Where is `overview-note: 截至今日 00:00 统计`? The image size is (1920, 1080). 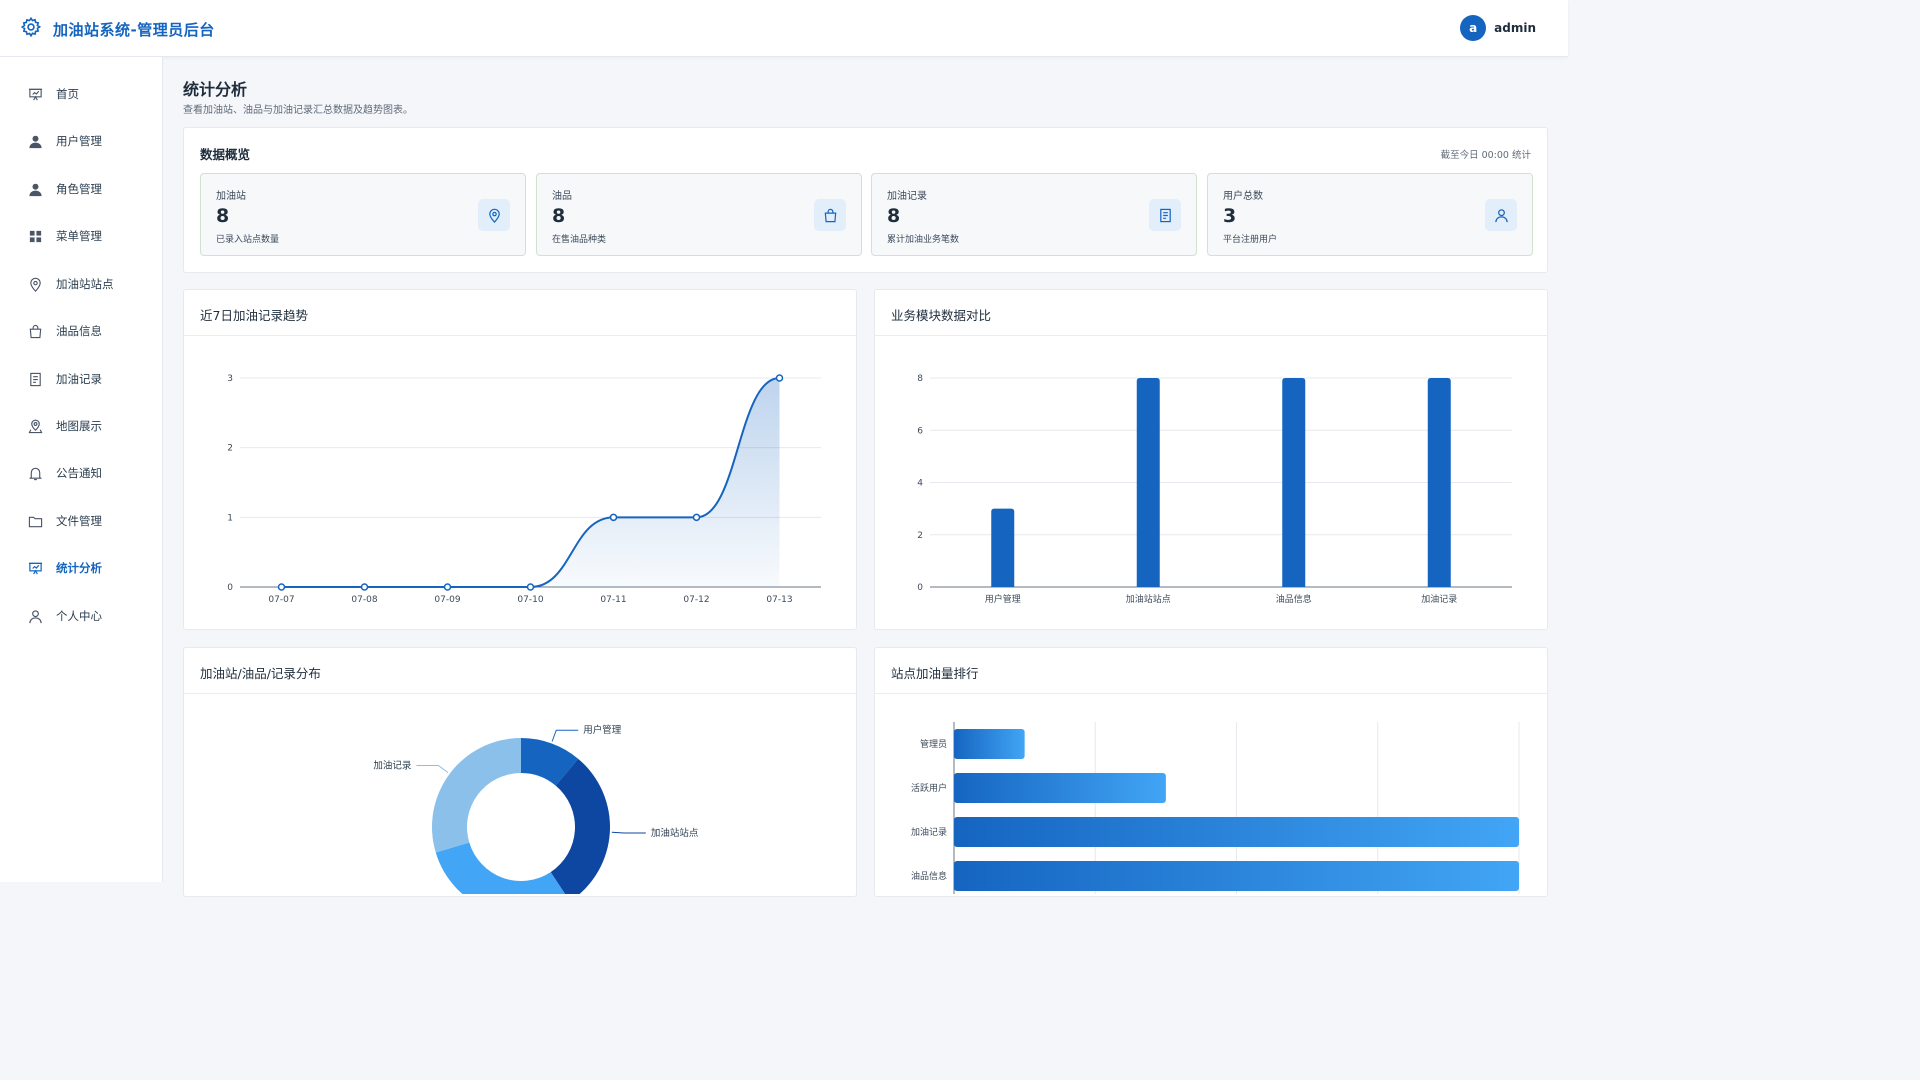 overview-note: 截至今日 00:00 统计 is located at coordinates (1485, 155).